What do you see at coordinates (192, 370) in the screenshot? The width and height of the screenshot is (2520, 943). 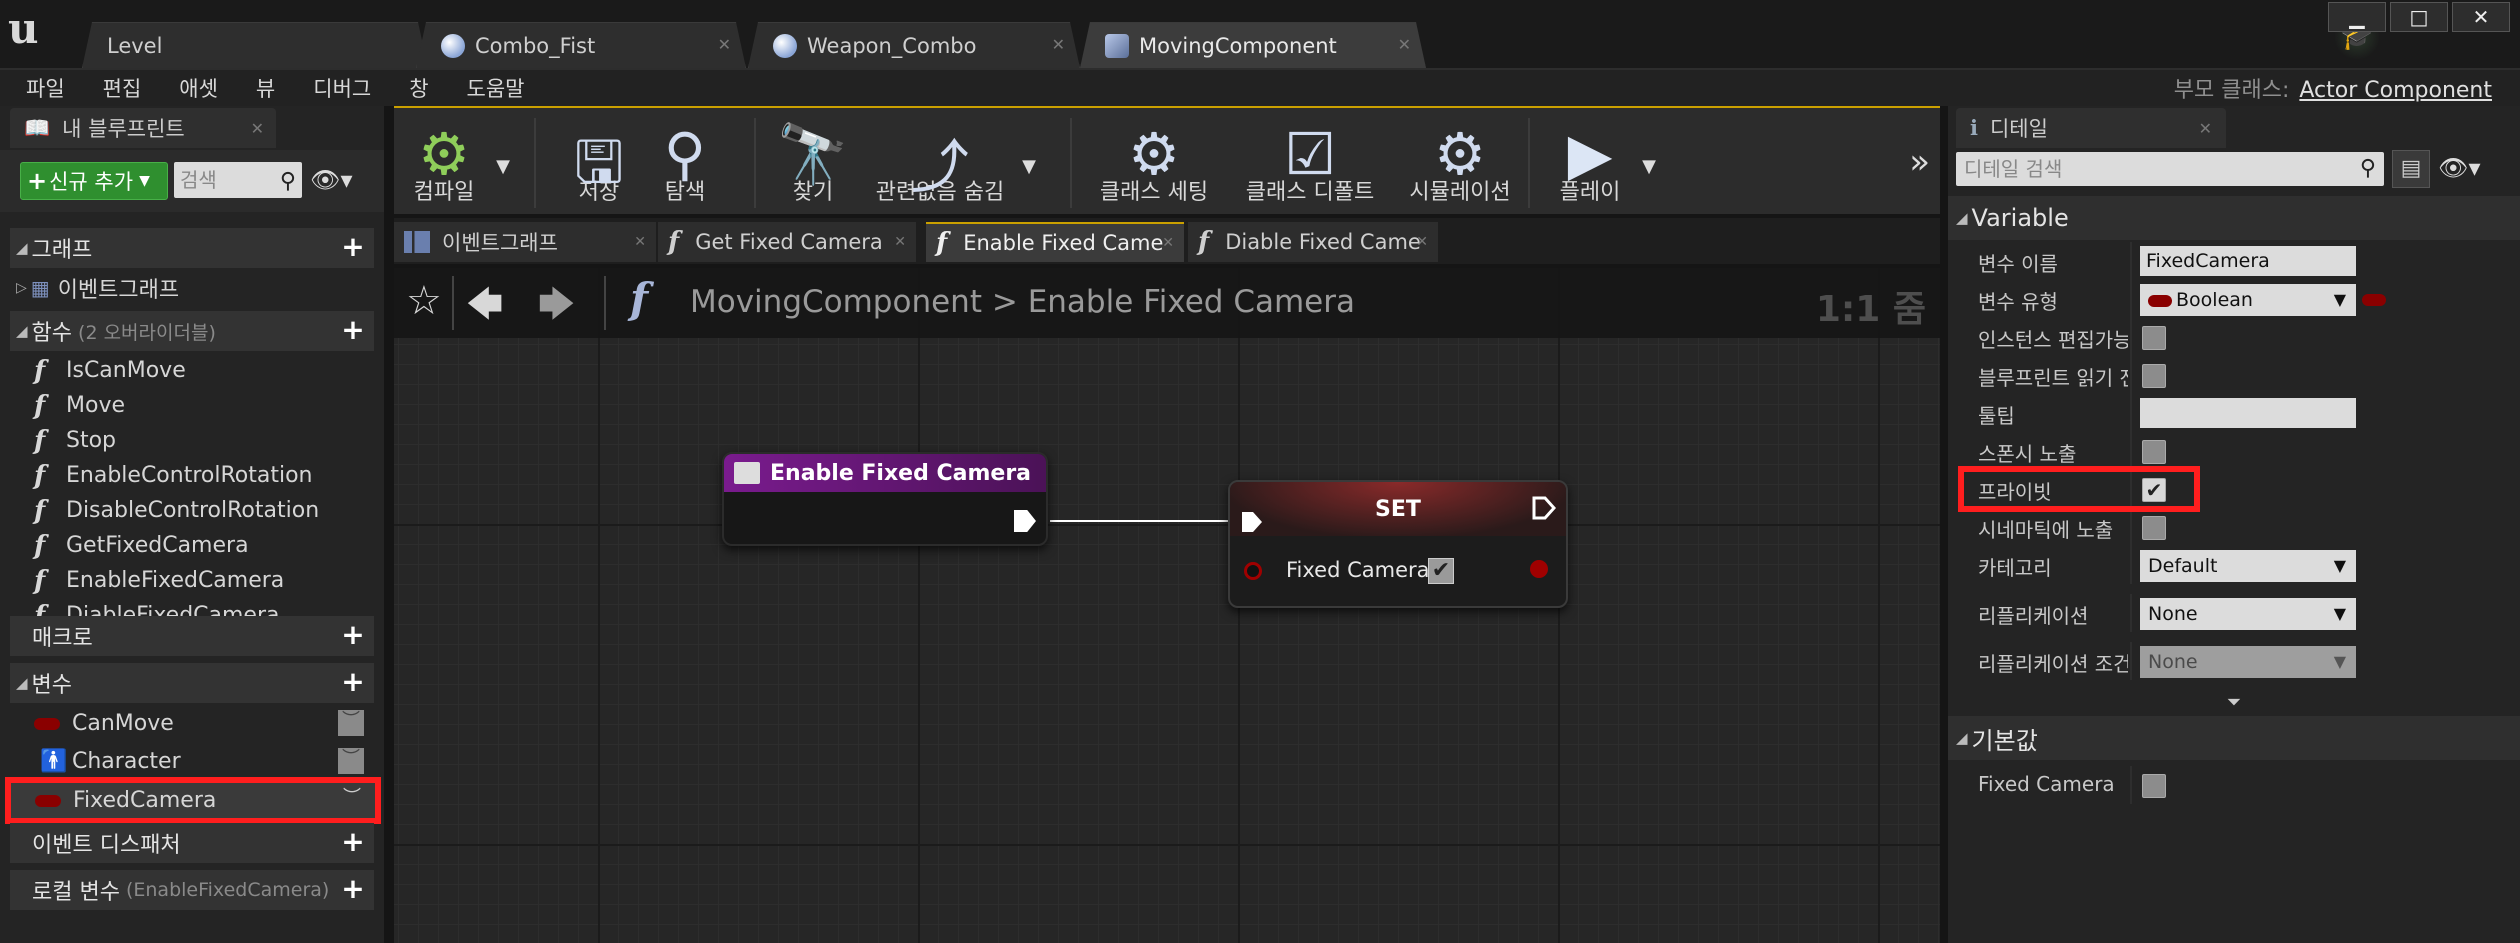 I see `function-item: f IsCanMove` at bounding box center [192, 370].